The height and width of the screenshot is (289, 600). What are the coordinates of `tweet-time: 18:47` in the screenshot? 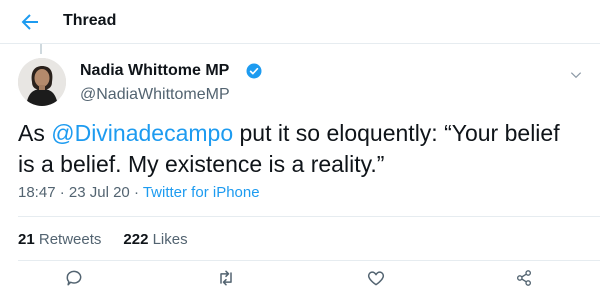 It's located at (37, 192).